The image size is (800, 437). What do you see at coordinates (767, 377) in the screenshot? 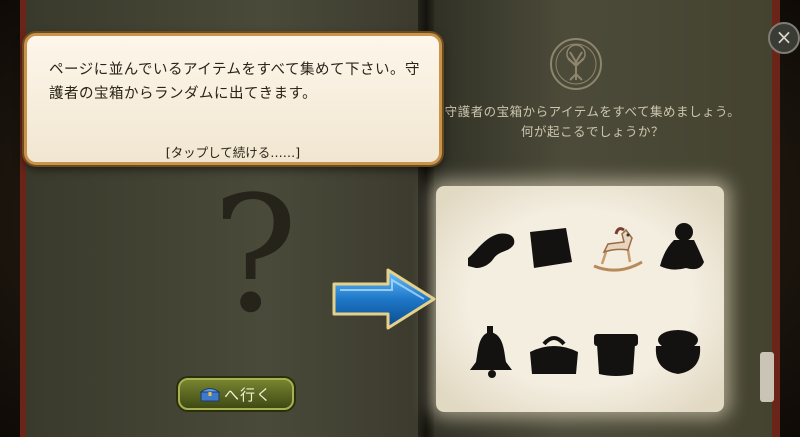
I see `page-scroll-handle` at bounding box center [767, 377].